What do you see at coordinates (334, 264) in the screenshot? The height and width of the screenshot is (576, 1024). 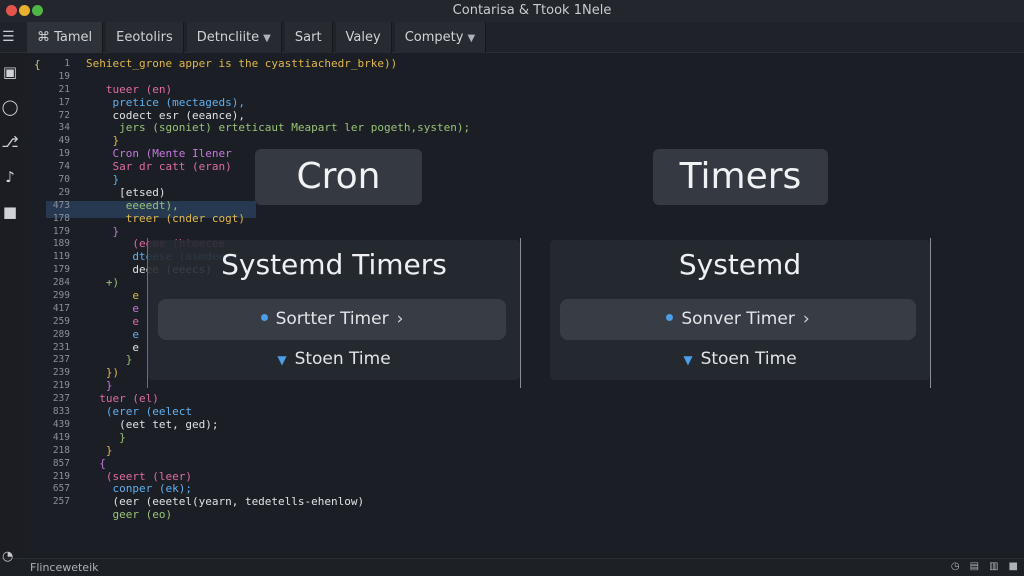 I see `card-title: Systemd Timers` at bounding box center [334, 264].